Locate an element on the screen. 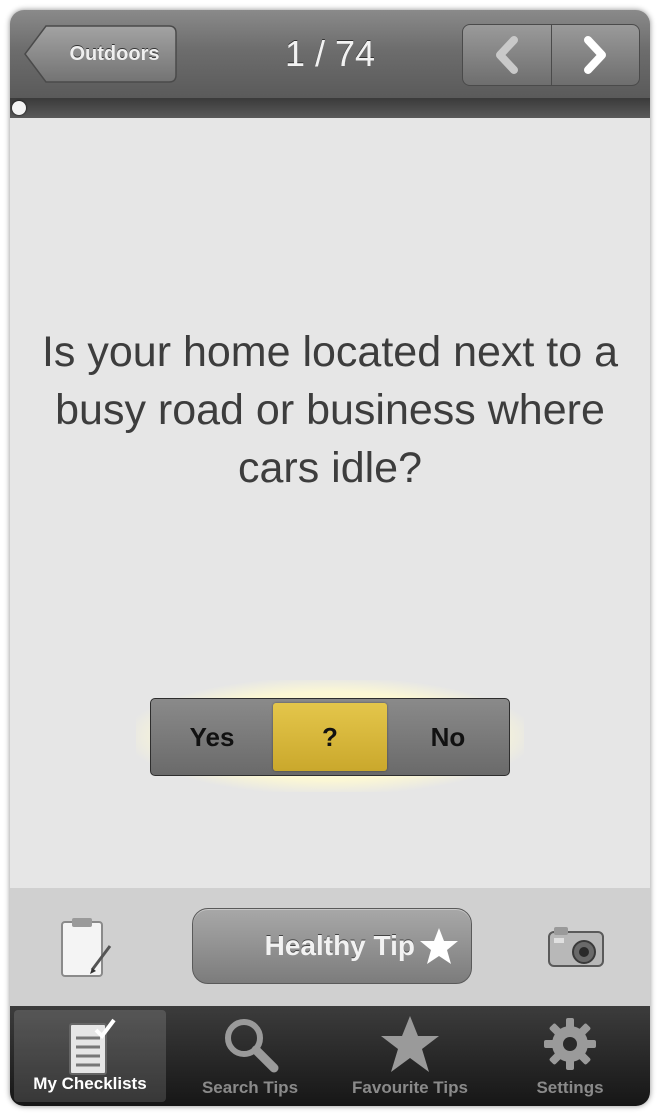 The width and height of the screenshot is (660, 1114). navigation-bar: Outdoors 1 / 74 is located at coordinates (330, 54).